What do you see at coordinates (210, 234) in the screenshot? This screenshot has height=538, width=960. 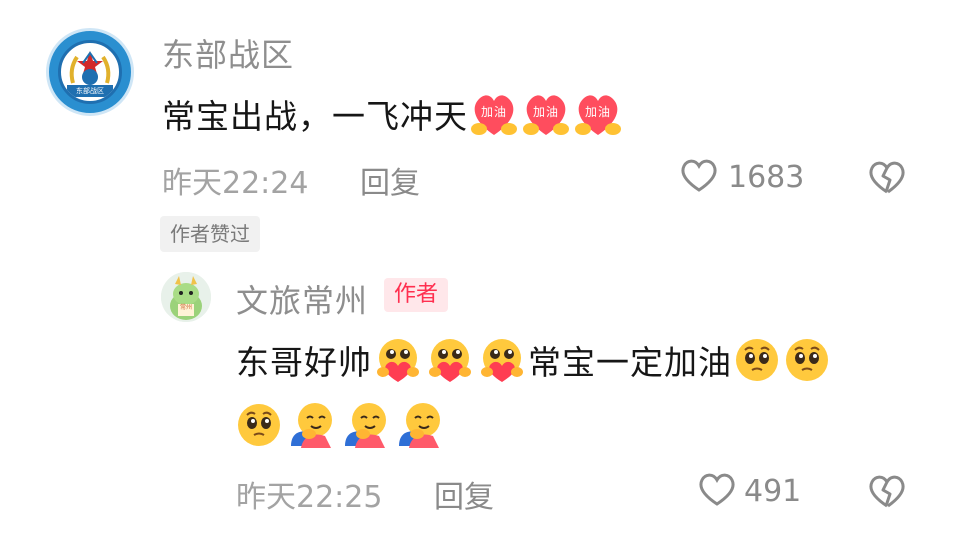 I see `liked-by-author-badge: 作者赞过` at bounding box center [210, 234].